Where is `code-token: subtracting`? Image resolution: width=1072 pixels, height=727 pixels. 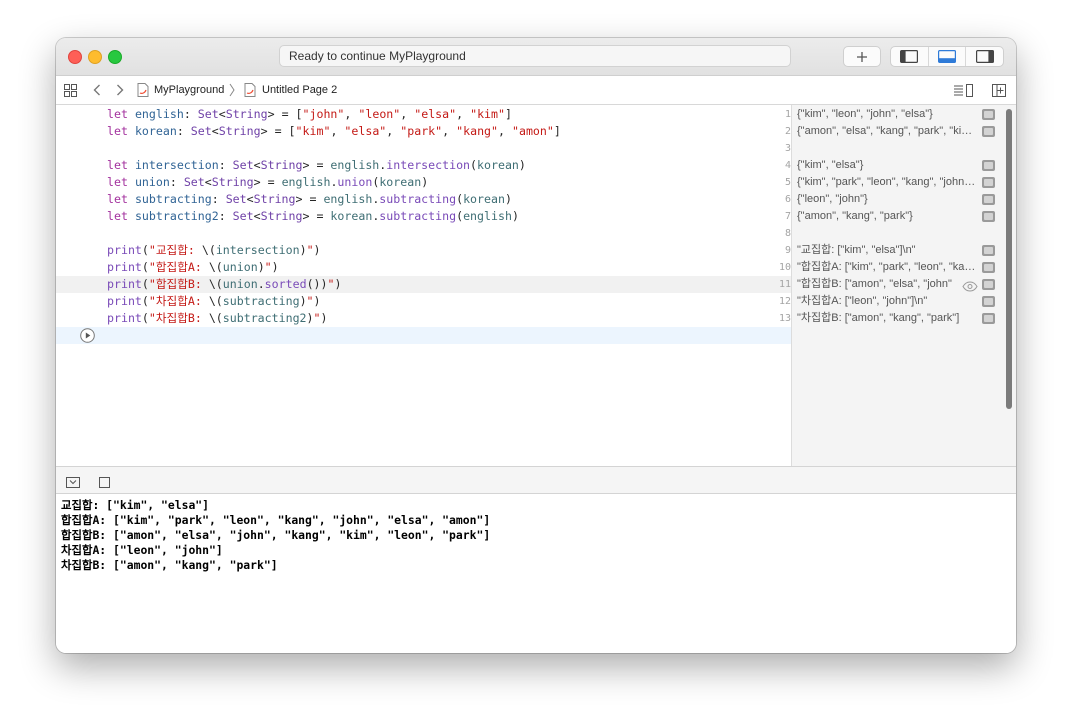
code-token: subtracting is located at coordinates (173, 199).